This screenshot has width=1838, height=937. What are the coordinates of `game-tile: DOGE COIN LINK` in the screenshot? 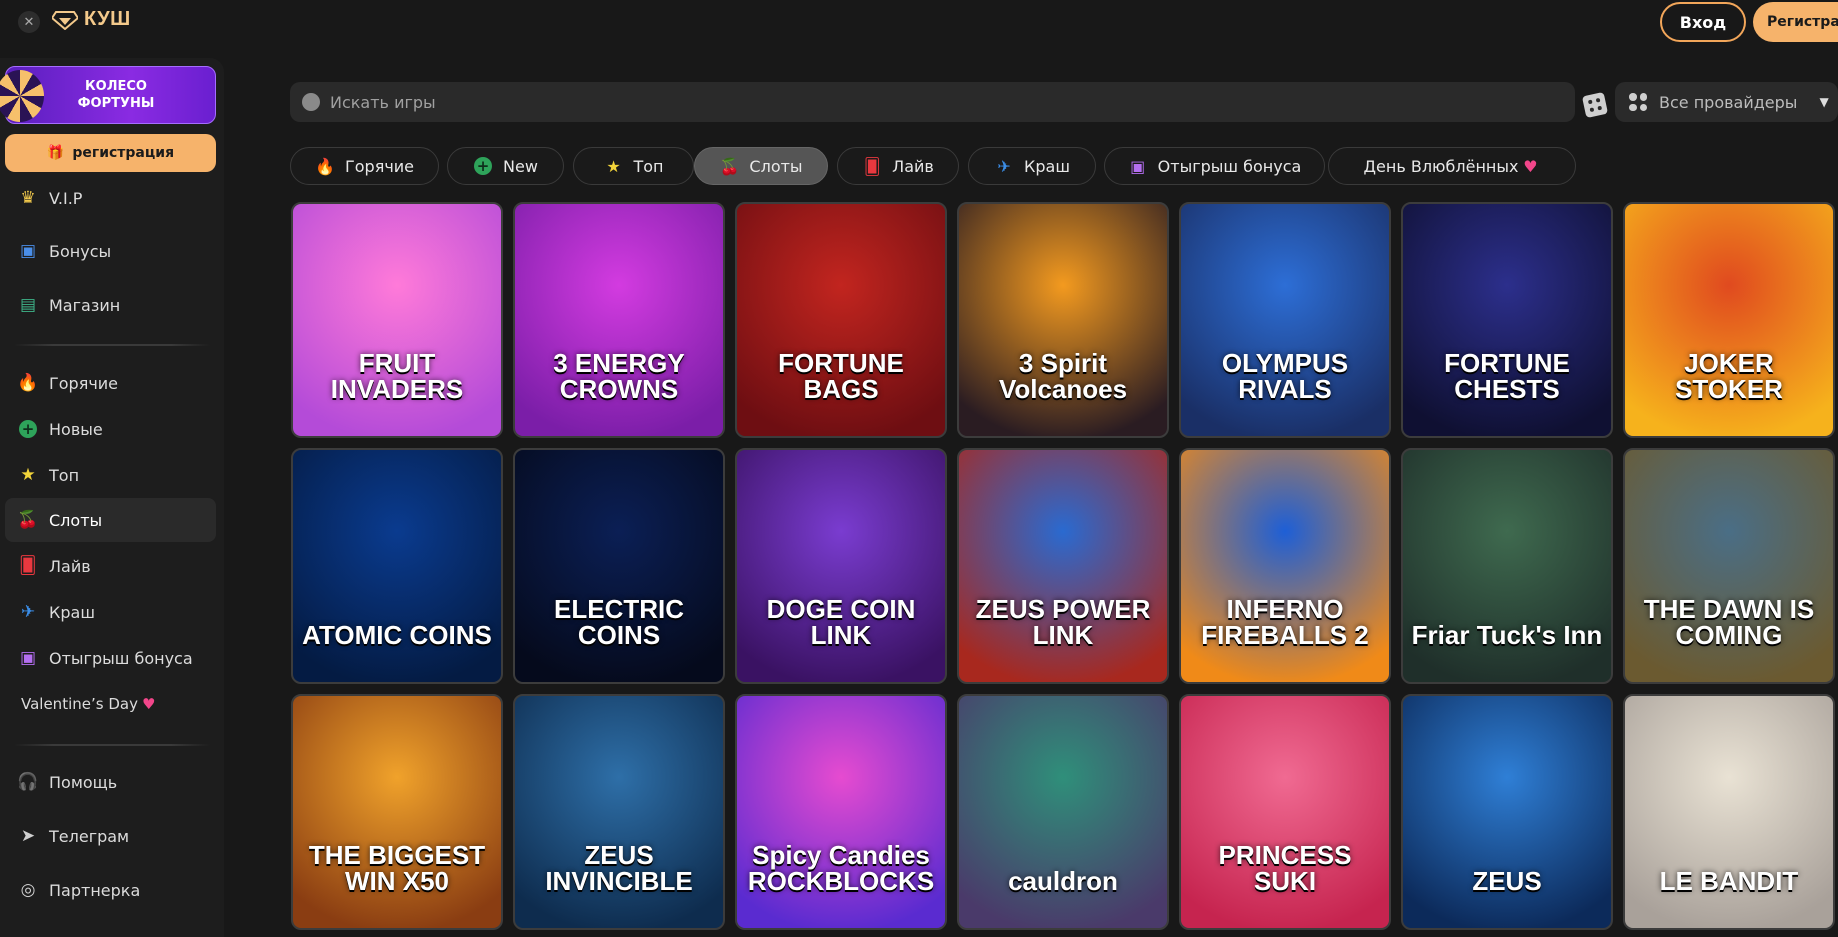 It's located at (841, 566).